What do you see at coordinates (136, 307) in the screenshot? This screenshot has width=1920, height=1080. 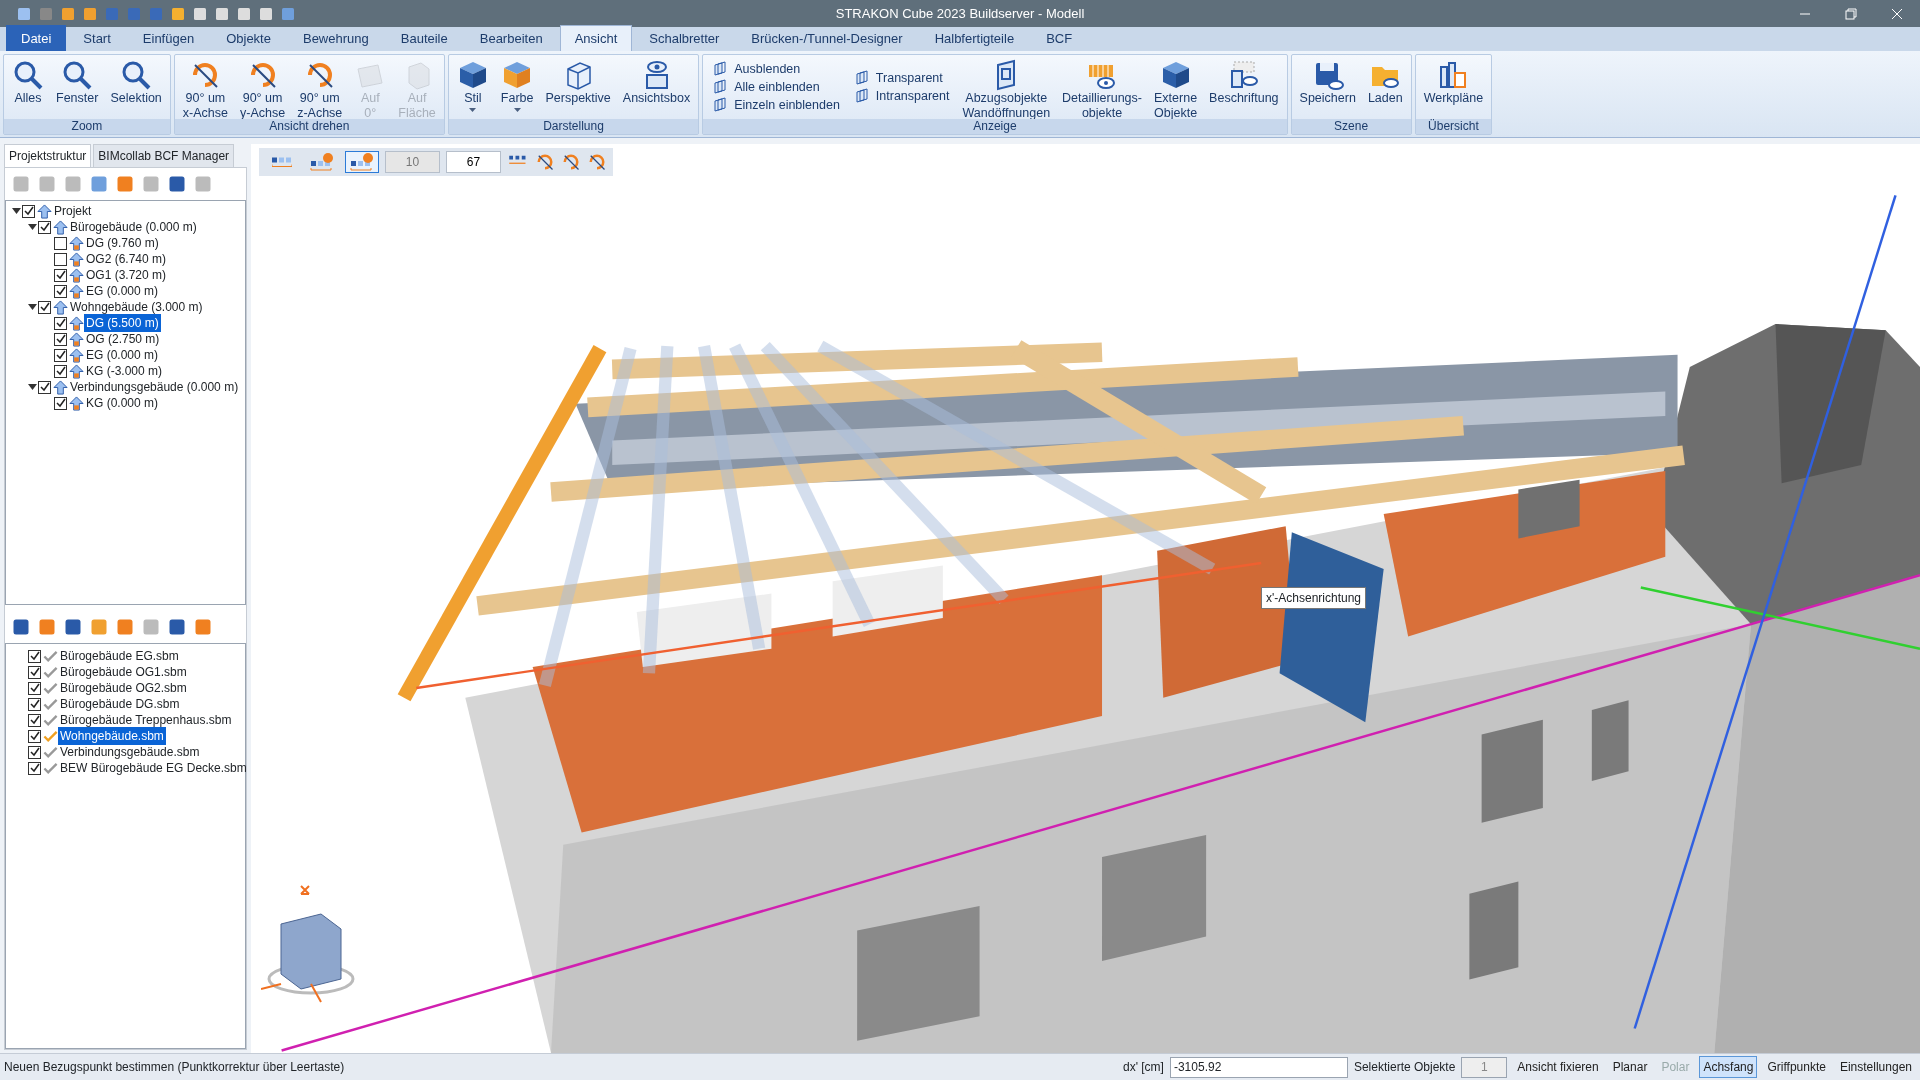 I see `tree-item: Wohngebäude (3.000 m)` at bounding box center [136, 307].